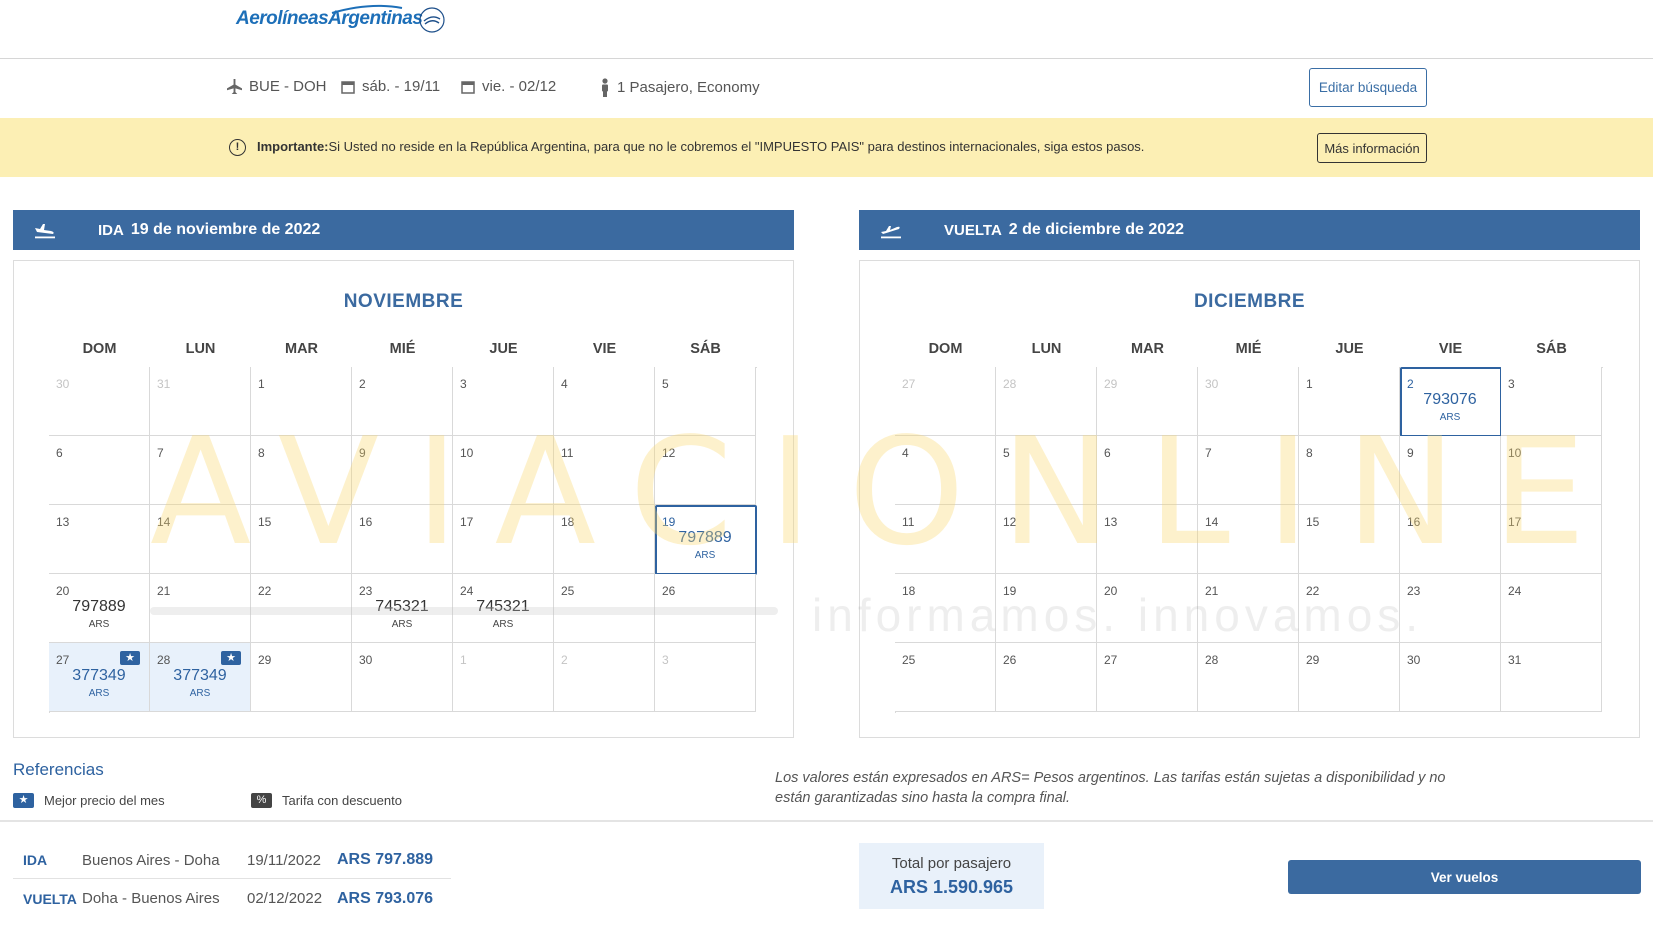 The image size is (1653, 927). I want to click on logo-swoosh-icon, so click(367, 9).